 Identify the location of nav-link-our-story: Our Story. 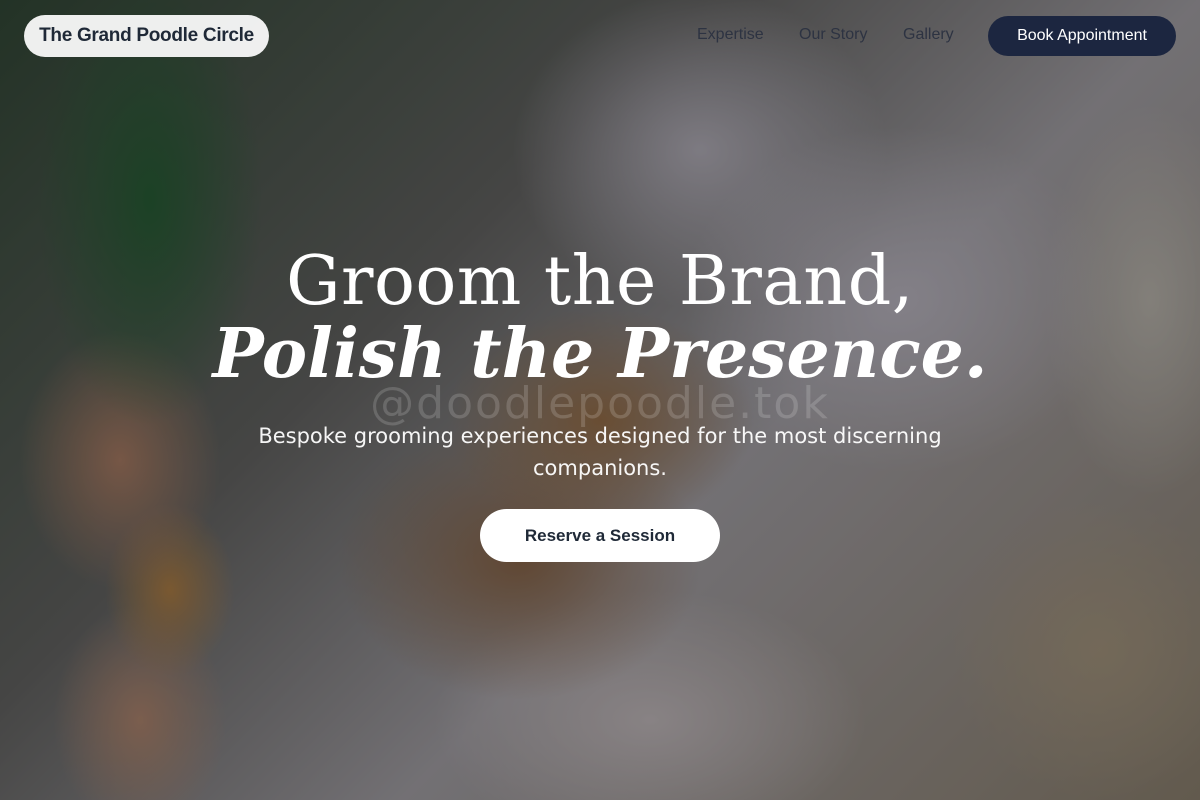
(833, 35).